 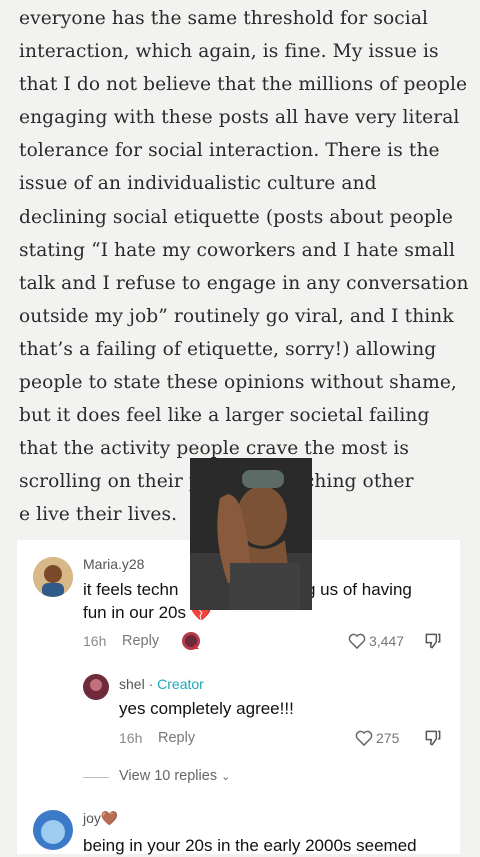 I want to click on reply-username: shel, so click(x=132, y=684).